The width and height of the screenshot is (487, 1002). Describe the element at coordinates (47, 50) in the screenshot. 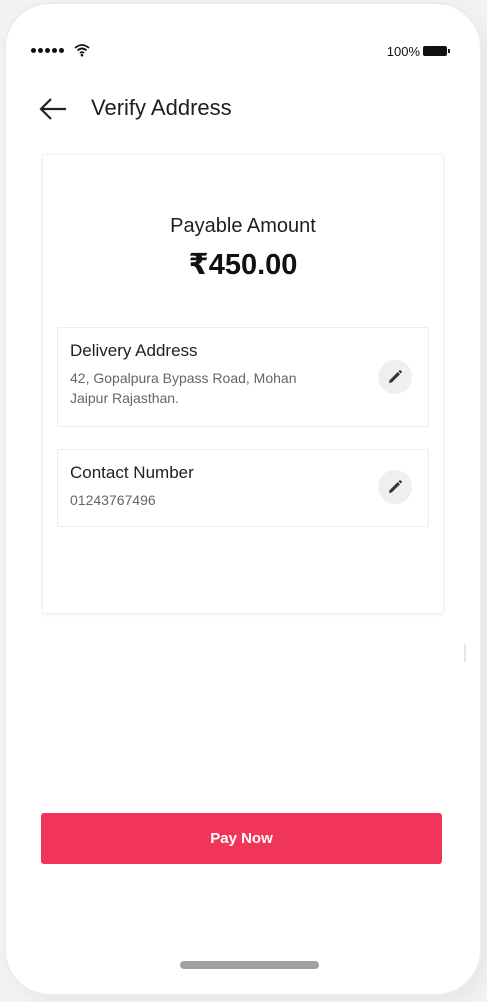

I see `signal-icon` at that location.